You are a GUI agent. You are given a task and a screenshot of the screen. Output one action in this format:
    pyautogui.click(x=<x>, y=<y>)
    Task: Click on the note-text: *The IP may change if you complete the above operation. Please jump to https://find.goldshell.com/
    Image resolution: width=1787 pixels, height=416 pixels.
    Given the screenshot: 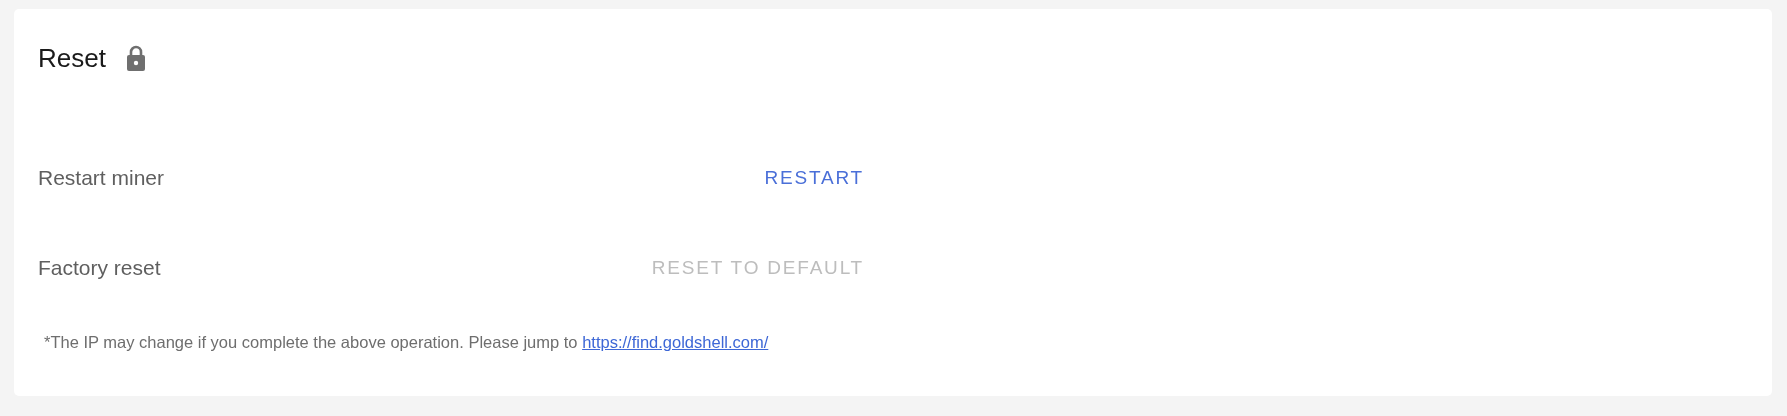 What is the action you would take?
    pyautogui.click(x=406, y=342)
    